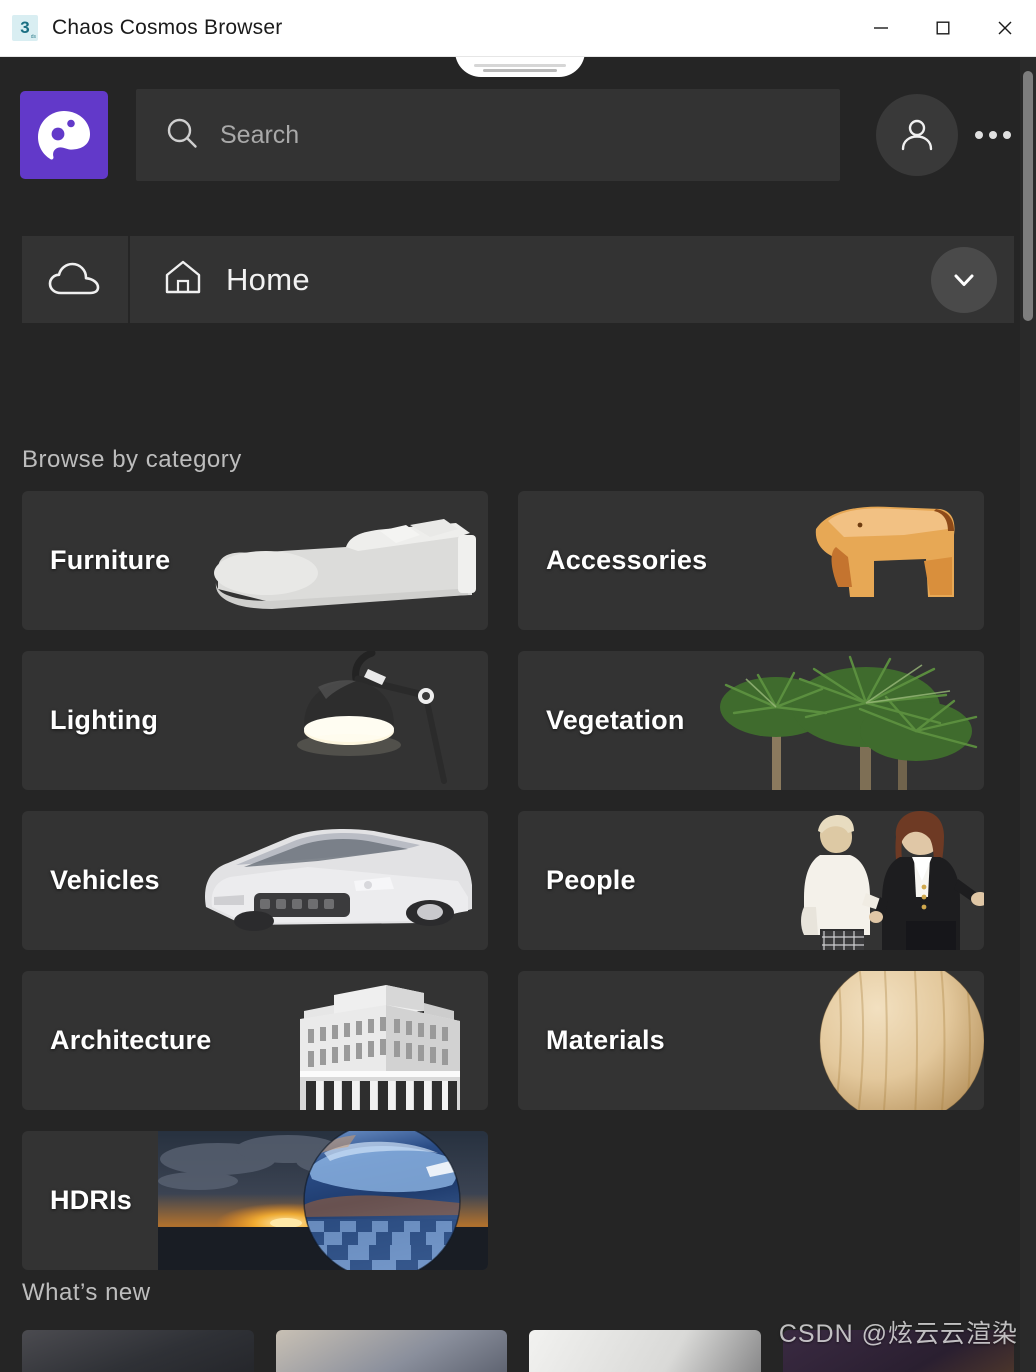 This screenshot has height=1372, width=1036. Describe the element at coordinates (131, 1040) in the screenshot. I see `category-label: Architecture` at that location.